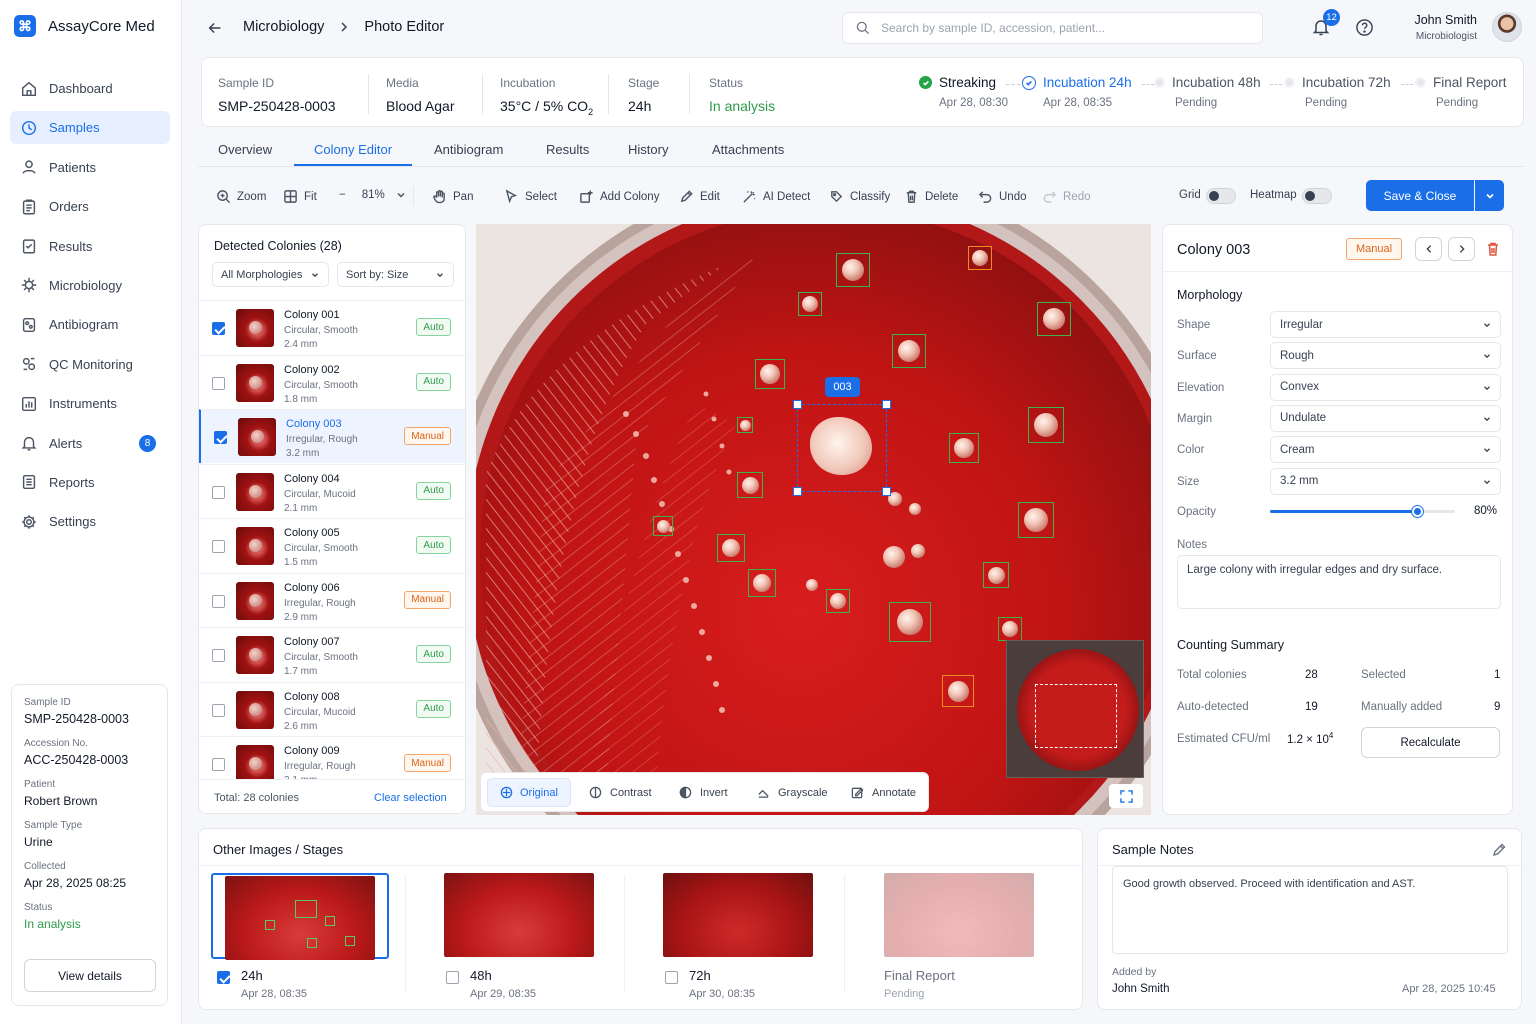 This screenshot has width=1536, height=1024. Describe the element at coordinates (792, 792) in the screenshot. I see `filter-grayscale: Grayscale` at that location.